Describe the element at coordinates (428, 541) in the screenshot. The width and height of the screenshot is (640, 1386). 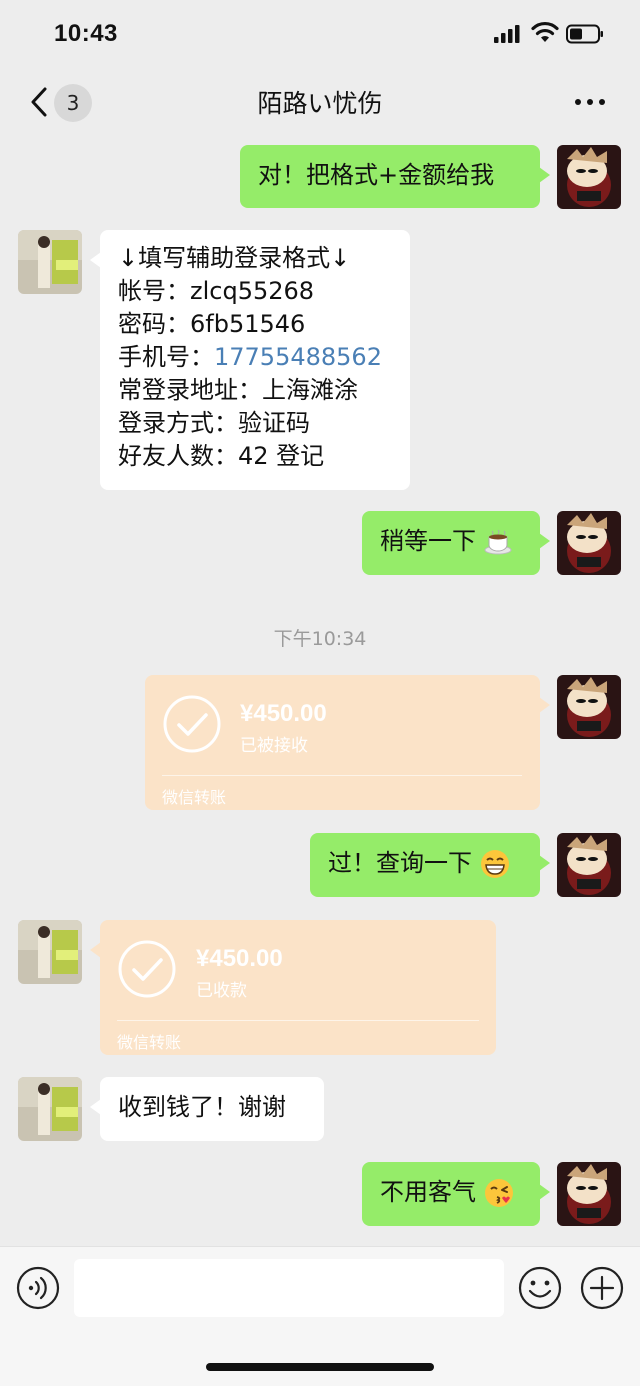
I see `message-text: 稍等一下` at that location.